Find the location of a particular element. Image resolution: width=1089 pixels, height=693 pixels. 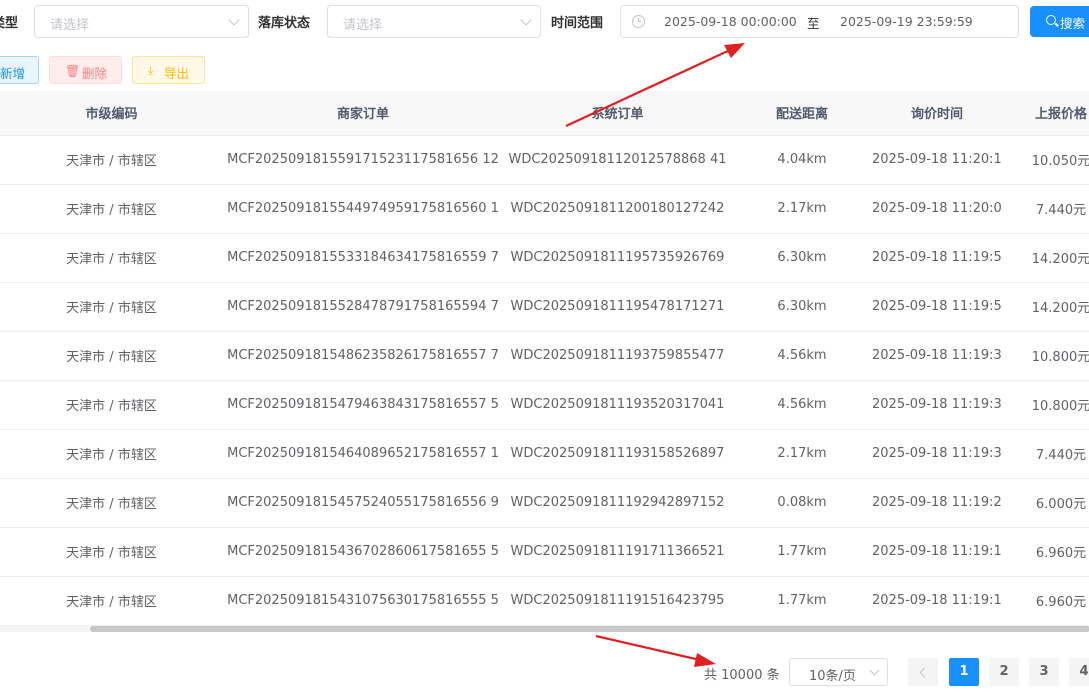

cell-system-order: WDC2025091811193759855477 is located at coordinates (617, 356).